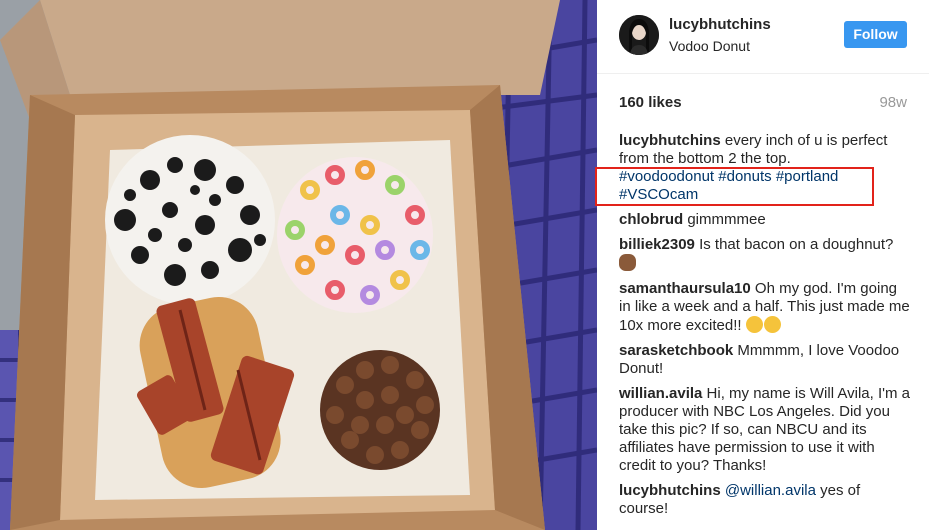 The width and height of the screenshot is (929, 530). Describe the element at coordinates (875, 34) in the screenshot. I see `follow-button: Follow` at that location.